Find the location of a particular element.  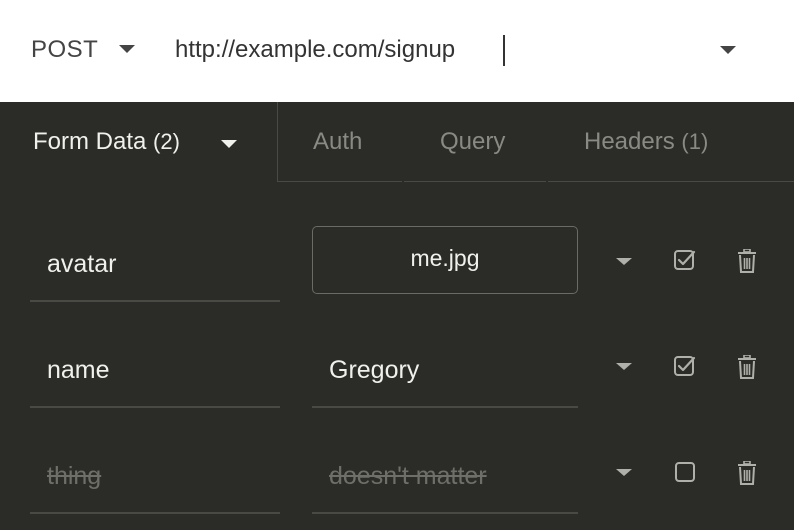

param-value-input: doesn't matter is located at coordinates (445, 476).